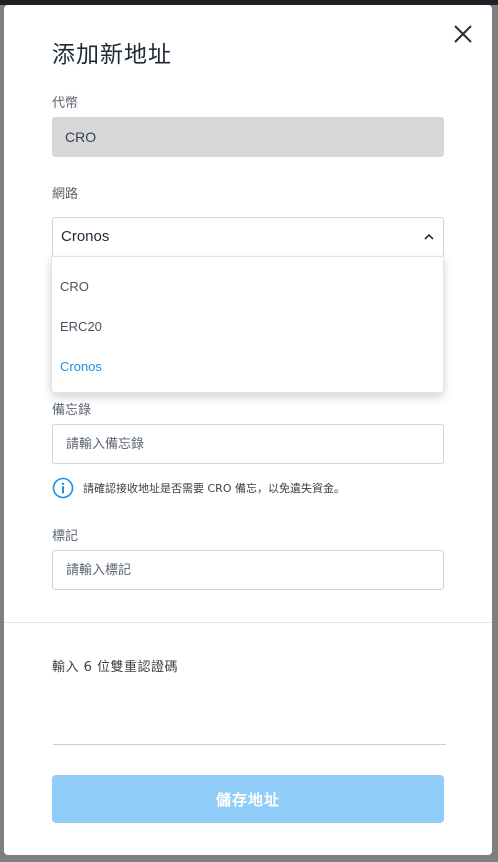  I want to click on memo-input, so click(248, 444).